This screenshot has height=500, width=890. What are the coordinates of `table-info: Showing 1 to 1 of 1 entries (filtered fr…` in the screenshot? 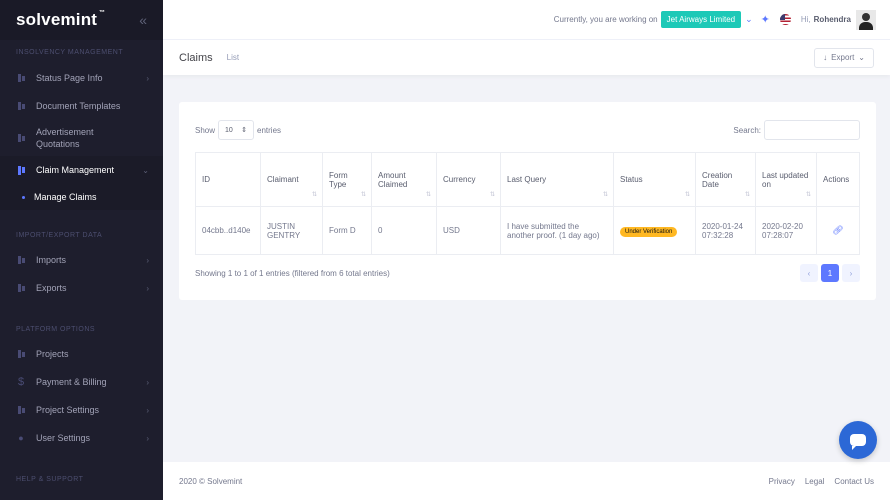 It's located at (292, 273).